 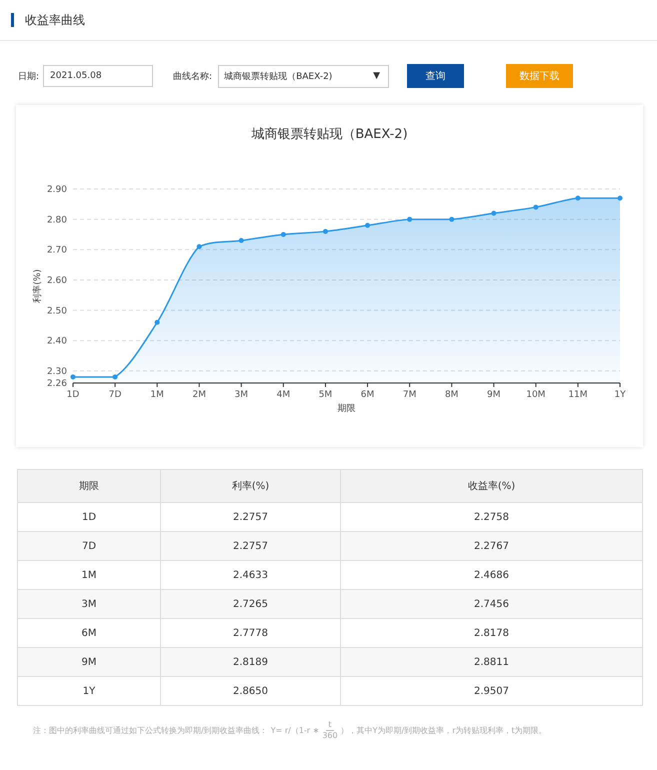 I want to click on note-text: 其中Y为即期/到期收益率，r为转贴现利率，t为期限。, so click(x=451, y=730).